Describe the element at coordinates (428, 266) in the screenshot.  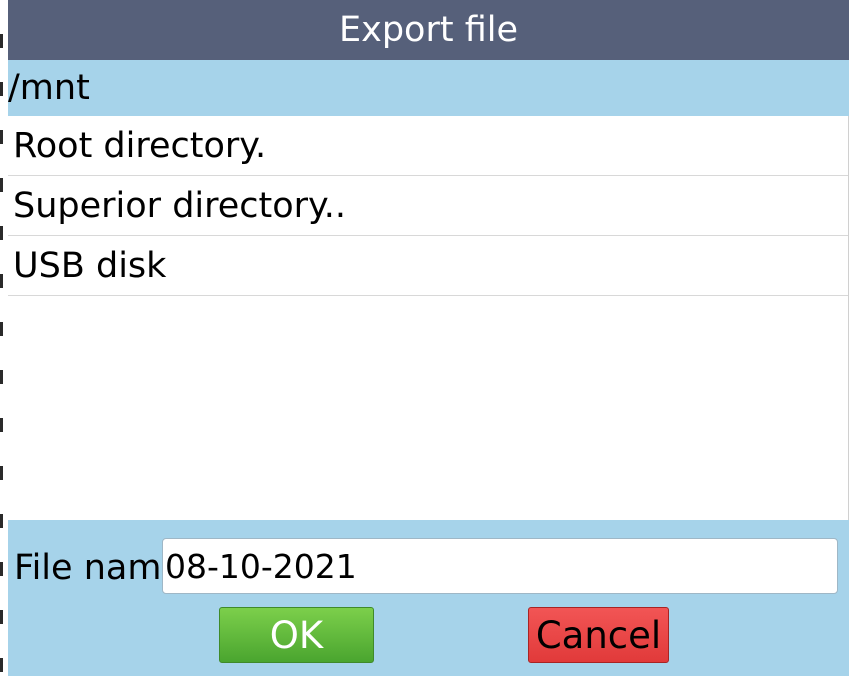
I see `list-item-usb-disk: USB disk` at that location.